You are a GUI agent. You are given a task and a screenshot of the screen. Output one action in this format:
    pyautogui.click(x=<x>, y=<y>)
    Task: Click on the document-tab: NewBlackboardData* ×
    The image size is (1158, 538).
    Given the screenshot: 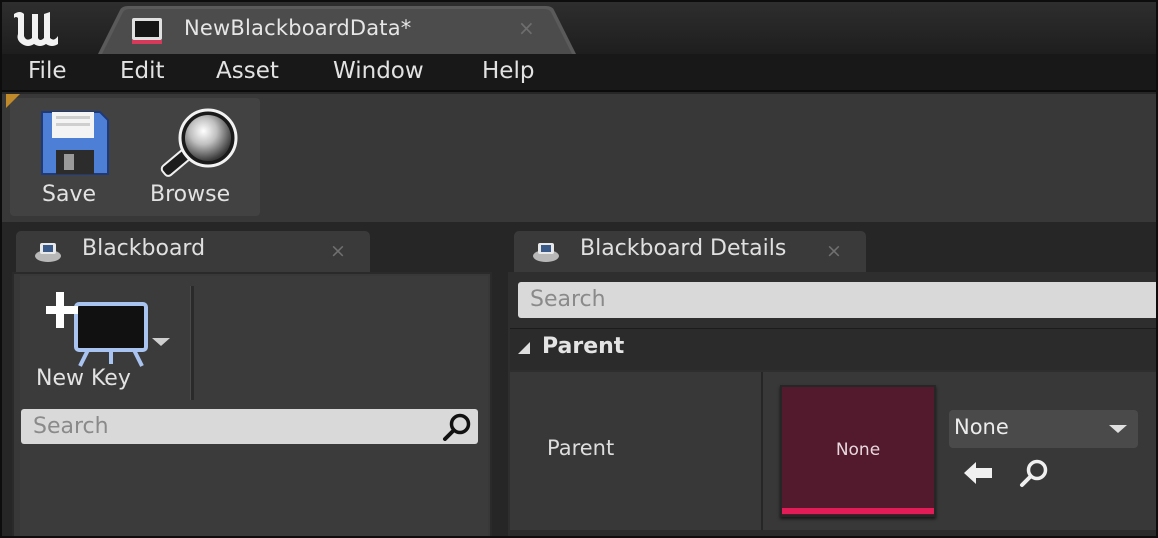 What is the action you would take?
    pyautogui.click(x=337, y=30)
    